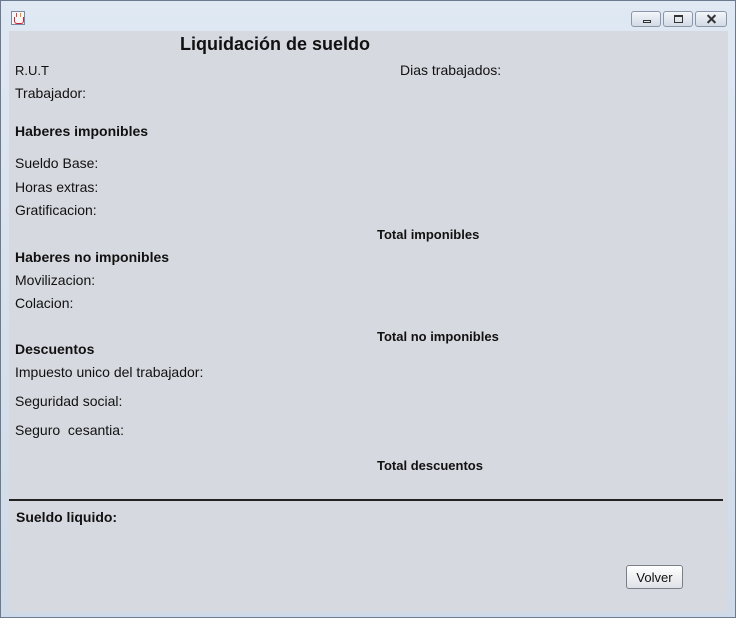 This screenshot has height=618, width=736. I want to click on volver-button: Volver, so click(654, 577).